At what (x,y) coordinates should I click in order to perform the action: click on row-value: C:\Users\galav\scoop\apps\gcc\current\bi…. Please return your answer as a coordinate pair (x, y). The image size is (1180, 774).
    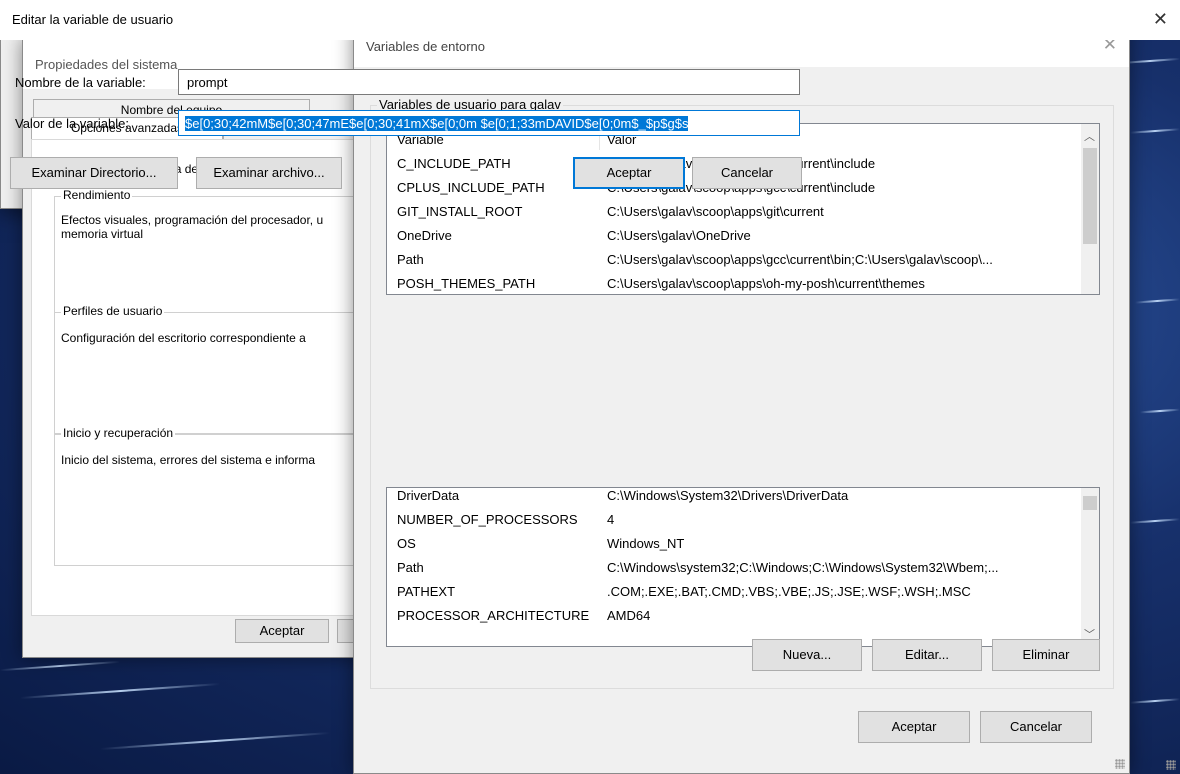
    Looking at the image, I should click on (800, 259).